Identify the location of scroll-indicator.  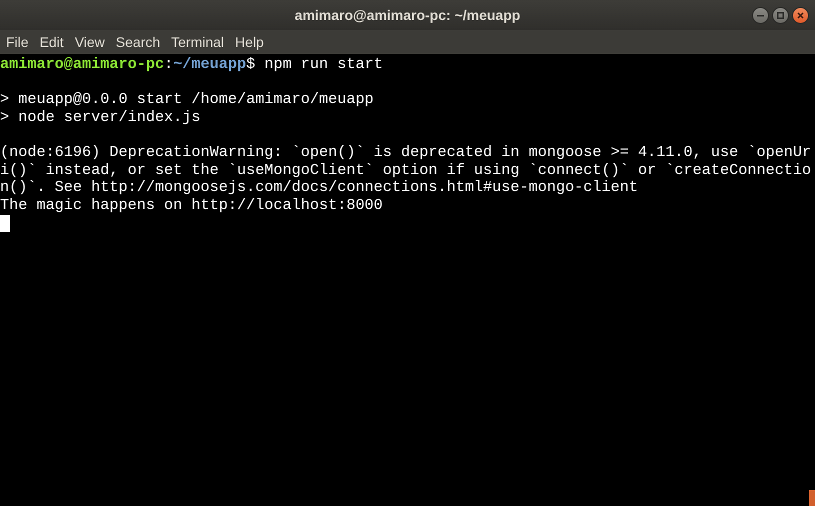
(812, 498).